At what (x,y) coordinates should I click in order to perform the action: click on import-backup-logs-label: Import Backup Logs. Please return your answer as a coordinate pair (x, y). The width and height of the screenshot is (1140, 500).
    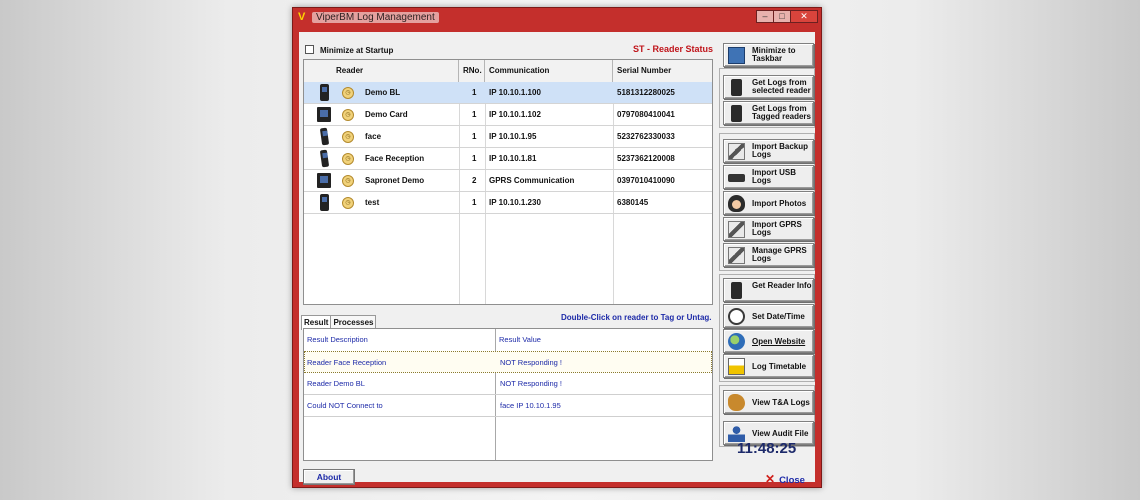
    Looking at the image, I should click on (780, 150).